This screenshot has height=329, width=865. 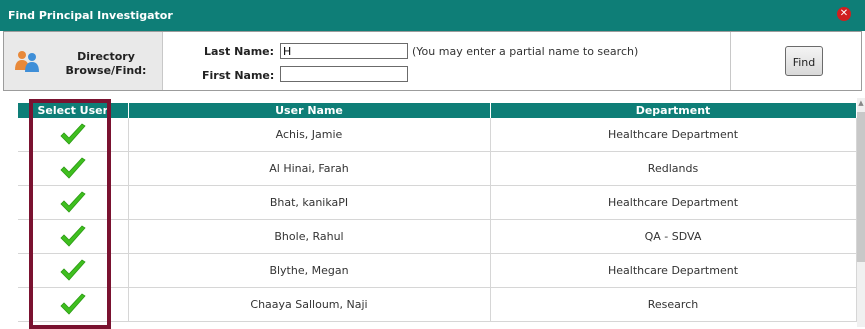 What do you see at coordinates (239, 51) in the screenshot?
I see `last-name-label: Last Name:` at bounding box center [239, 51].